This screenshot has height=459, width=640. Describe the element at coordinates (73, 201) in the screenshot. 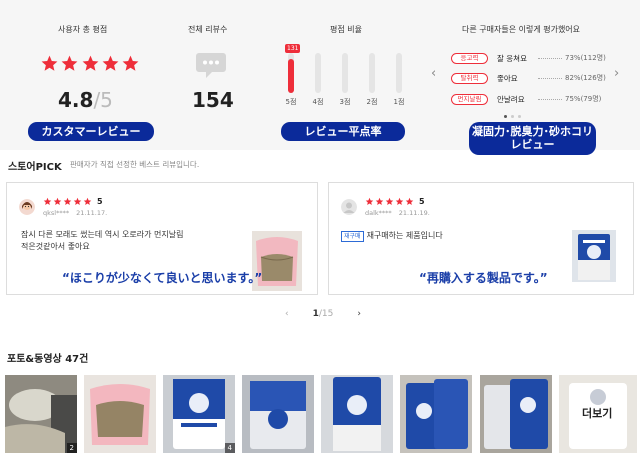

I see `review-stars: 5` at that location.